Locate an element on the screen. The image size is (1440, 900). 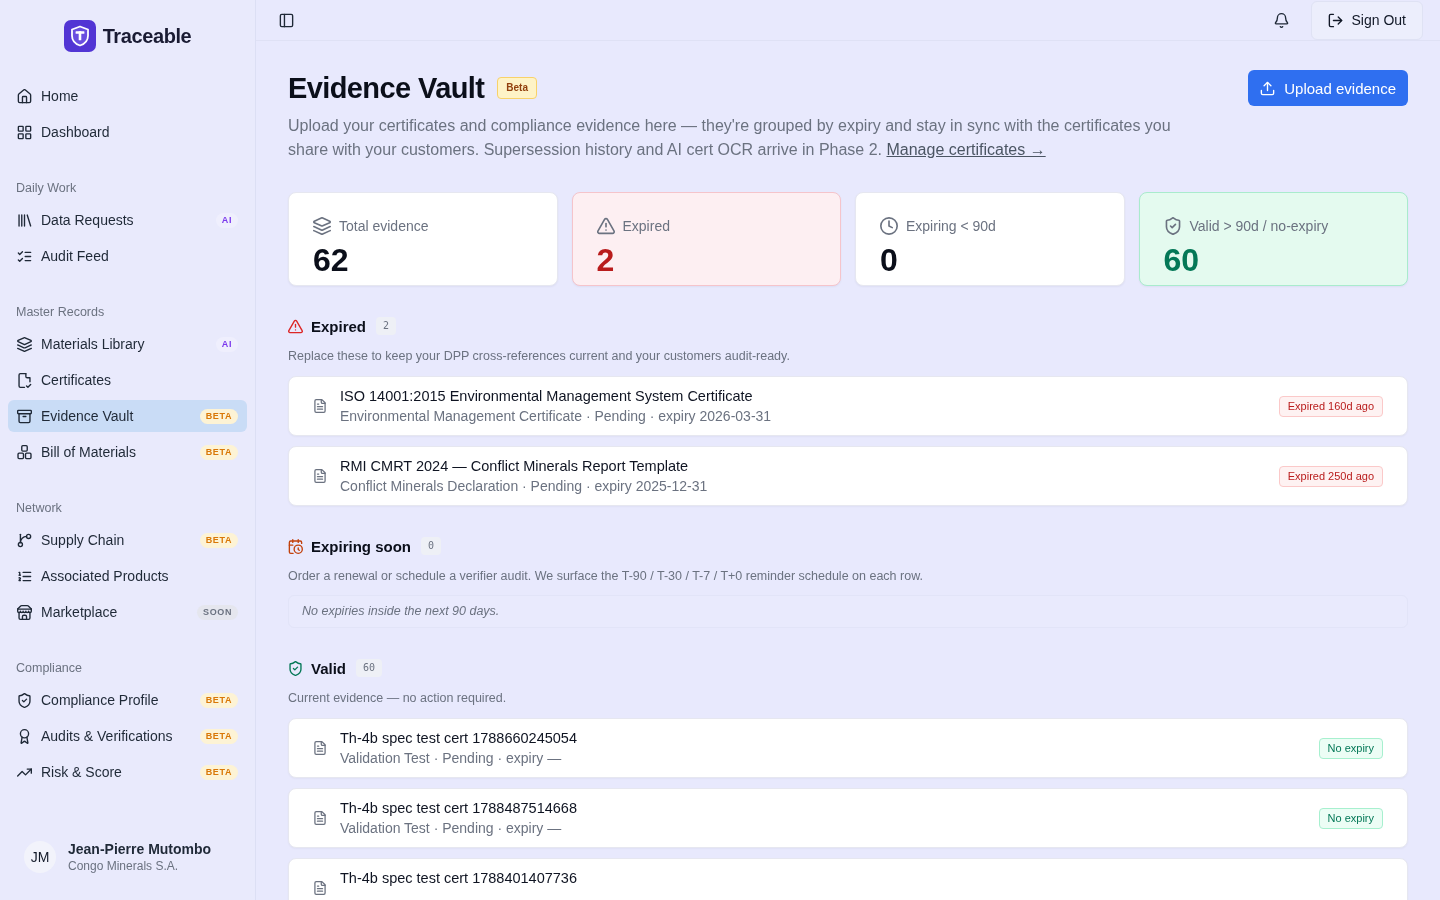
store-icon is located at coordinates (24, 612).